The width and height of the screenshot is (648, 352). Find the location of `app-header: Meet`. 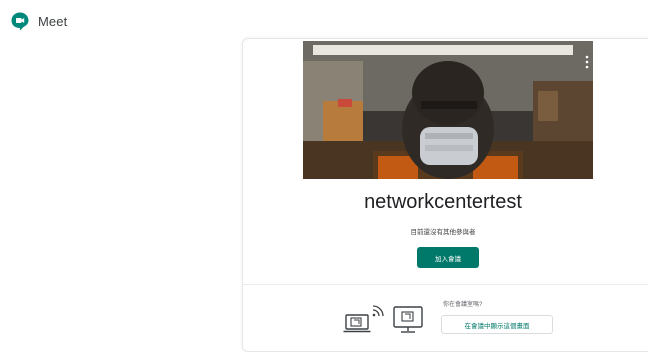

app-header: Meet is located at coordinates (38, 21).